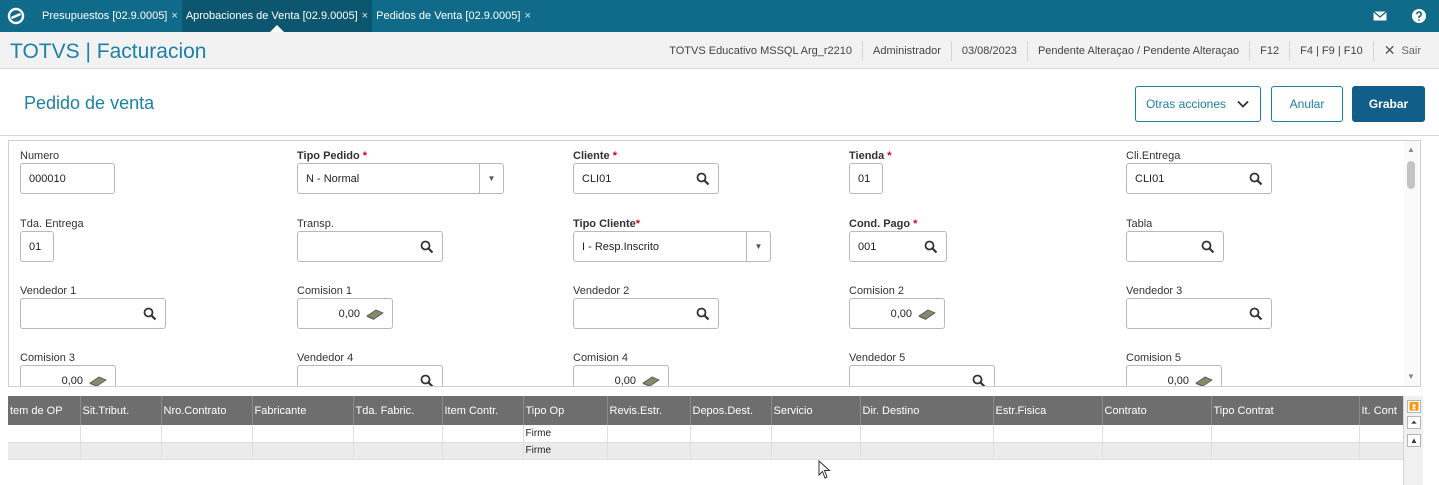 This screenshot has width=1439, height=485. What do you see at coordinates (621, 375) in the screenshot?
I see `comision-4-input: 0,00` at bounding box center [621, 375].